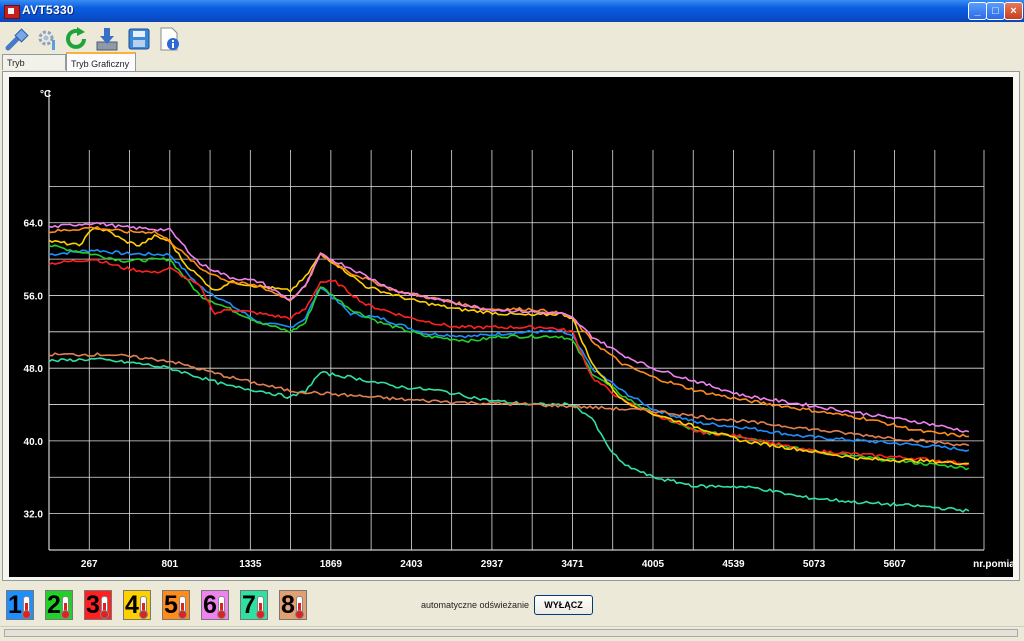 This screenshot has height=641, width=1024. I want to click on close-button: ×, so click(1013, 11).